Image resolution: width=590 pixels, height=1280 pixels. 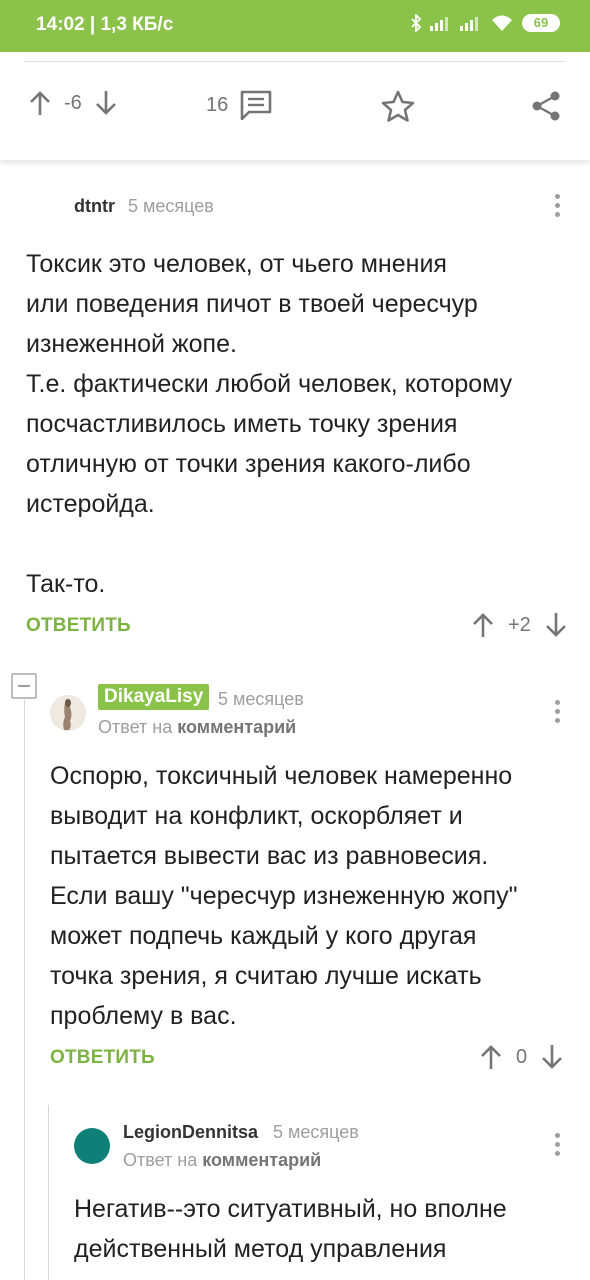 I want to click on star-icon, so click(x=398, y=106).